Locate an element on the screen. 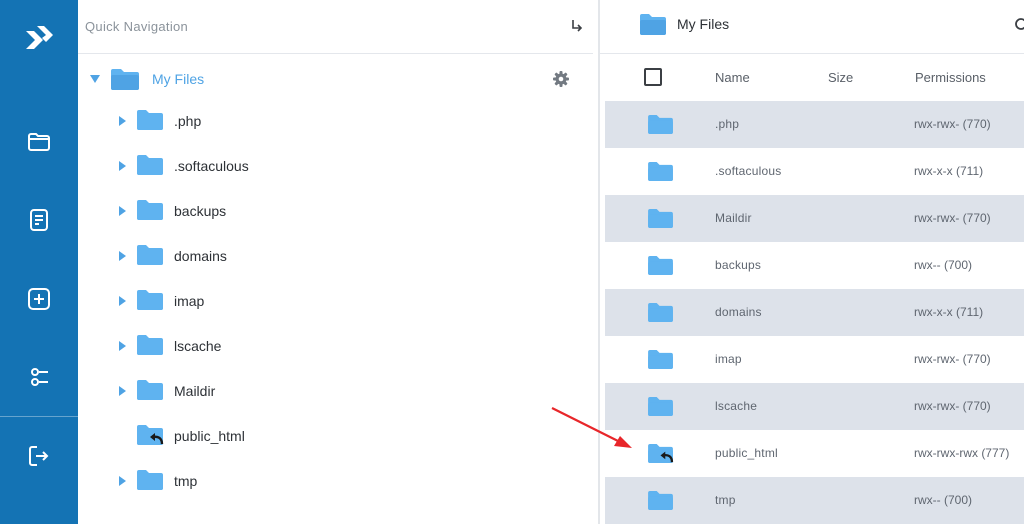 Image resolution: width=1024 pixels, height=524 pixels. file-name: backups is located at coordinates (738, 265).